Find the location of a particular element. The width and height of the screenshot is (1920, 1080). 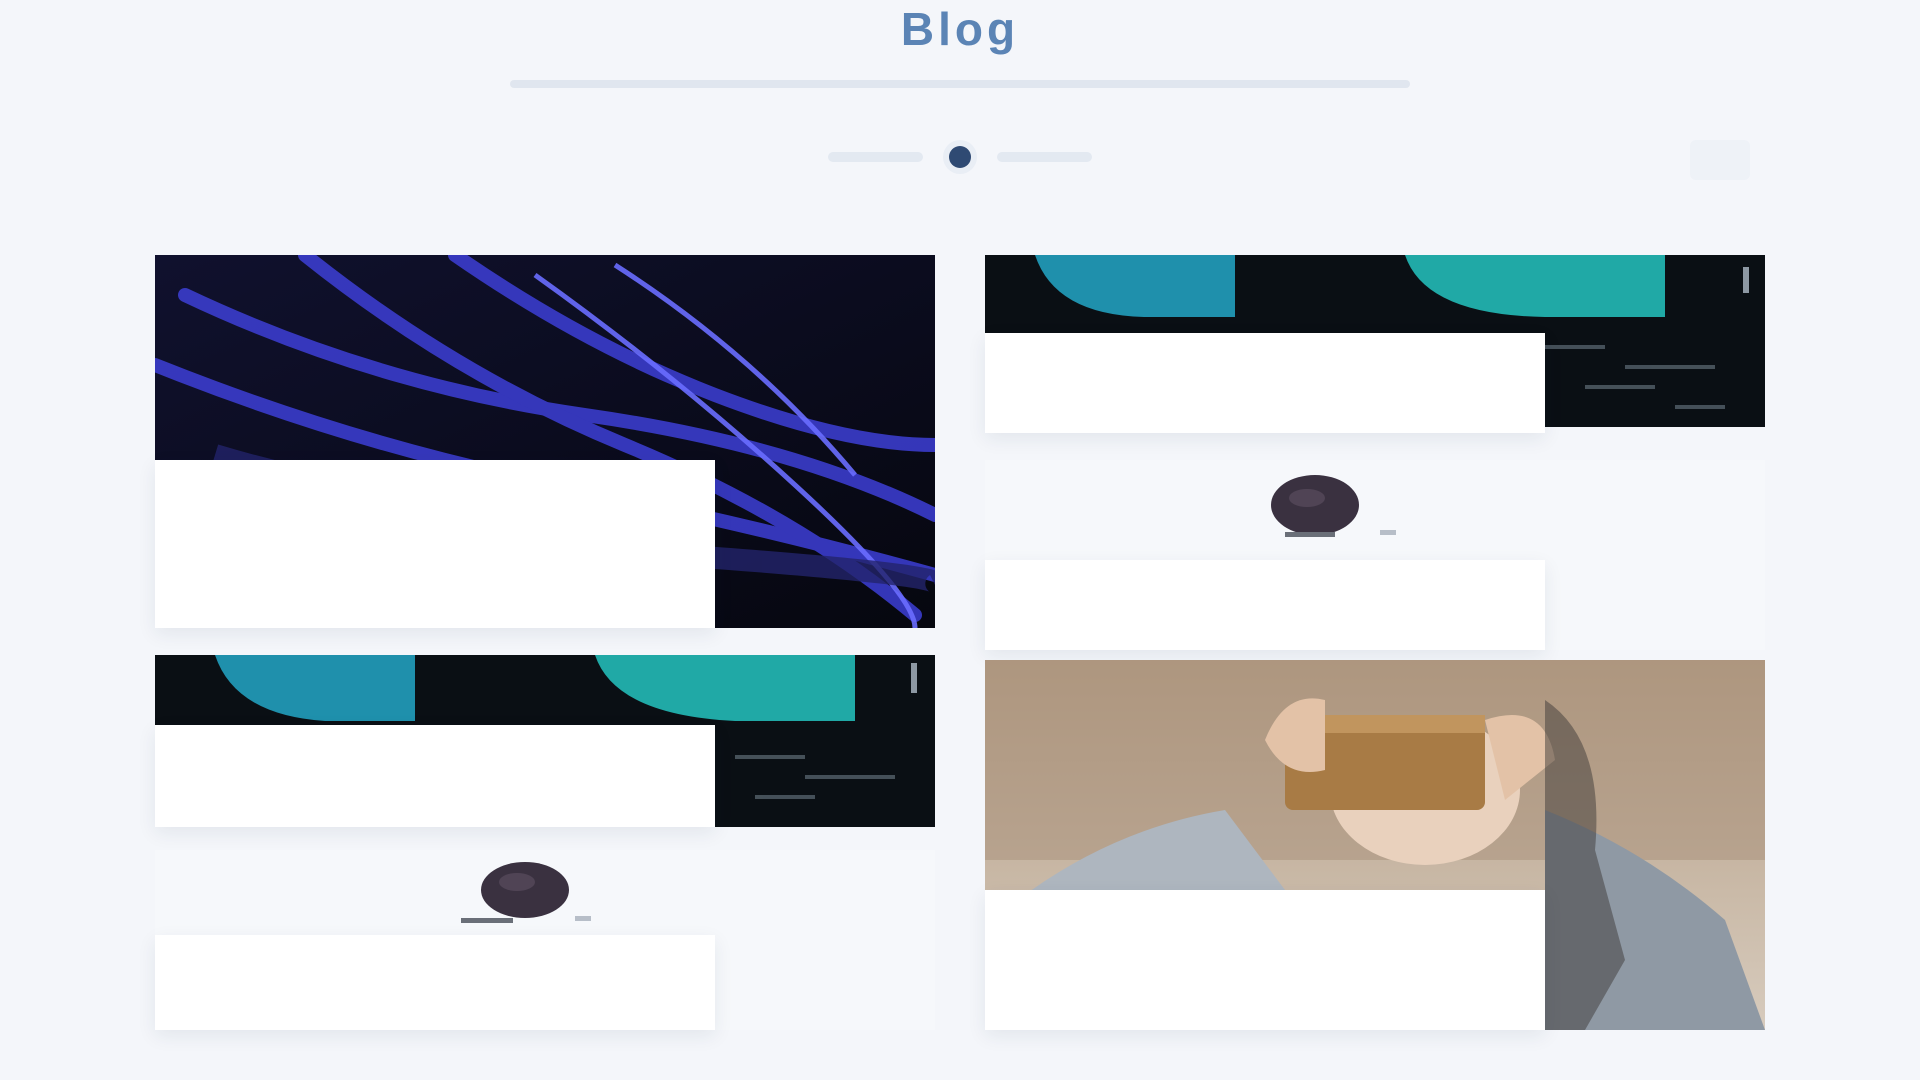

pager-track-left is located at coordinates (875, 157).